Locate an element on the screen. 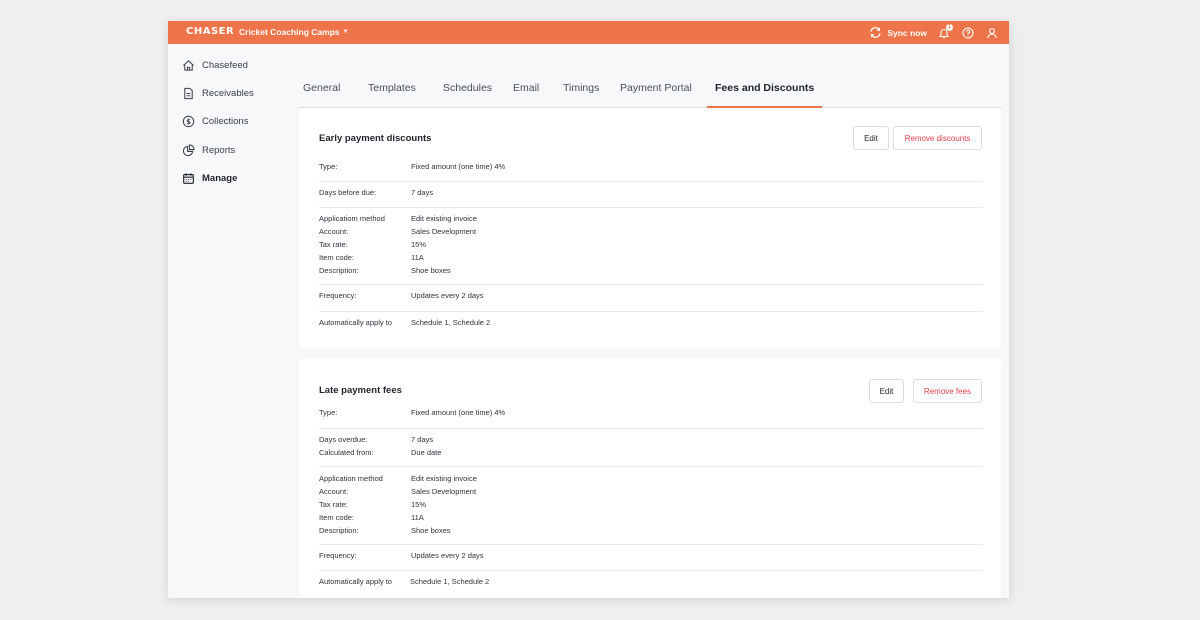 The width and height of the screenshot is (1200, 620). tab-payment-portal: Payment Portal is located at coordinates (656, 88).